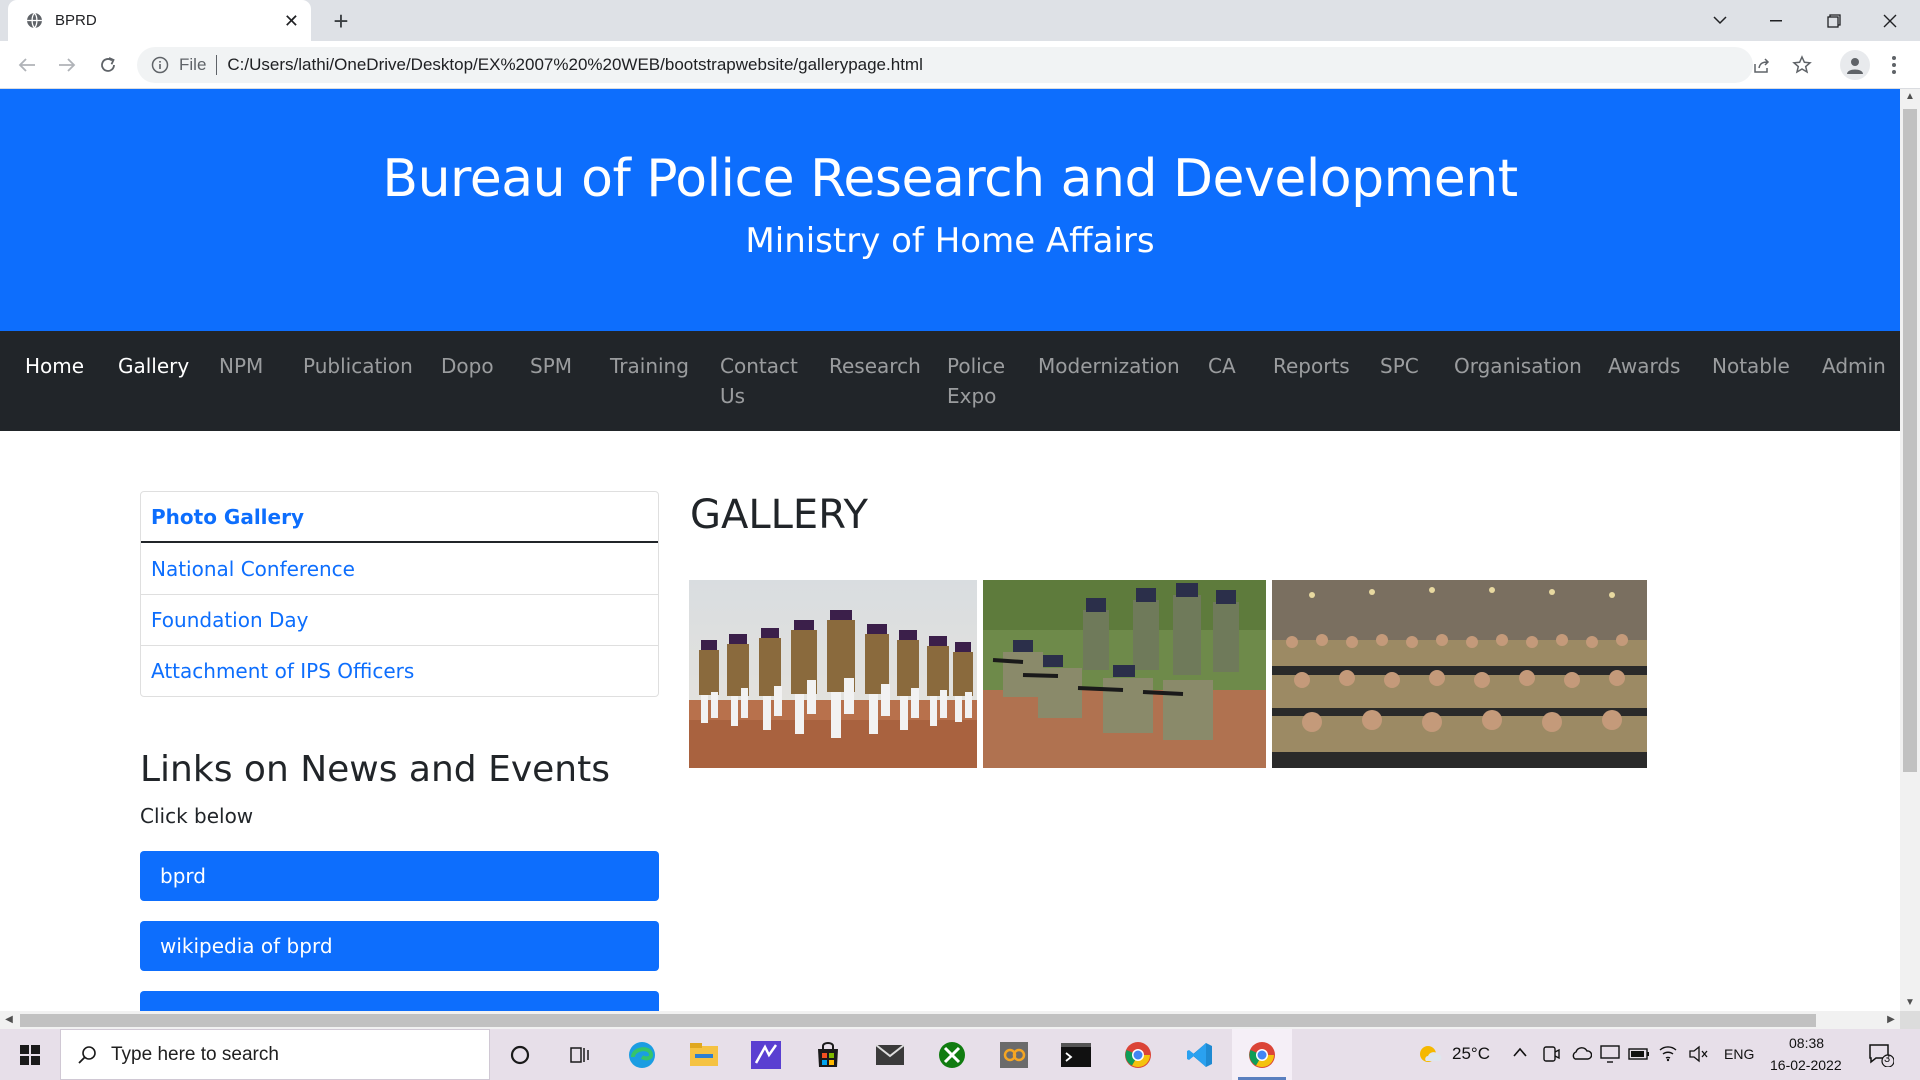  Describe the element at coordinates (1644, 366) in the screenshot. I see `nav-awards: Awards` at that location.